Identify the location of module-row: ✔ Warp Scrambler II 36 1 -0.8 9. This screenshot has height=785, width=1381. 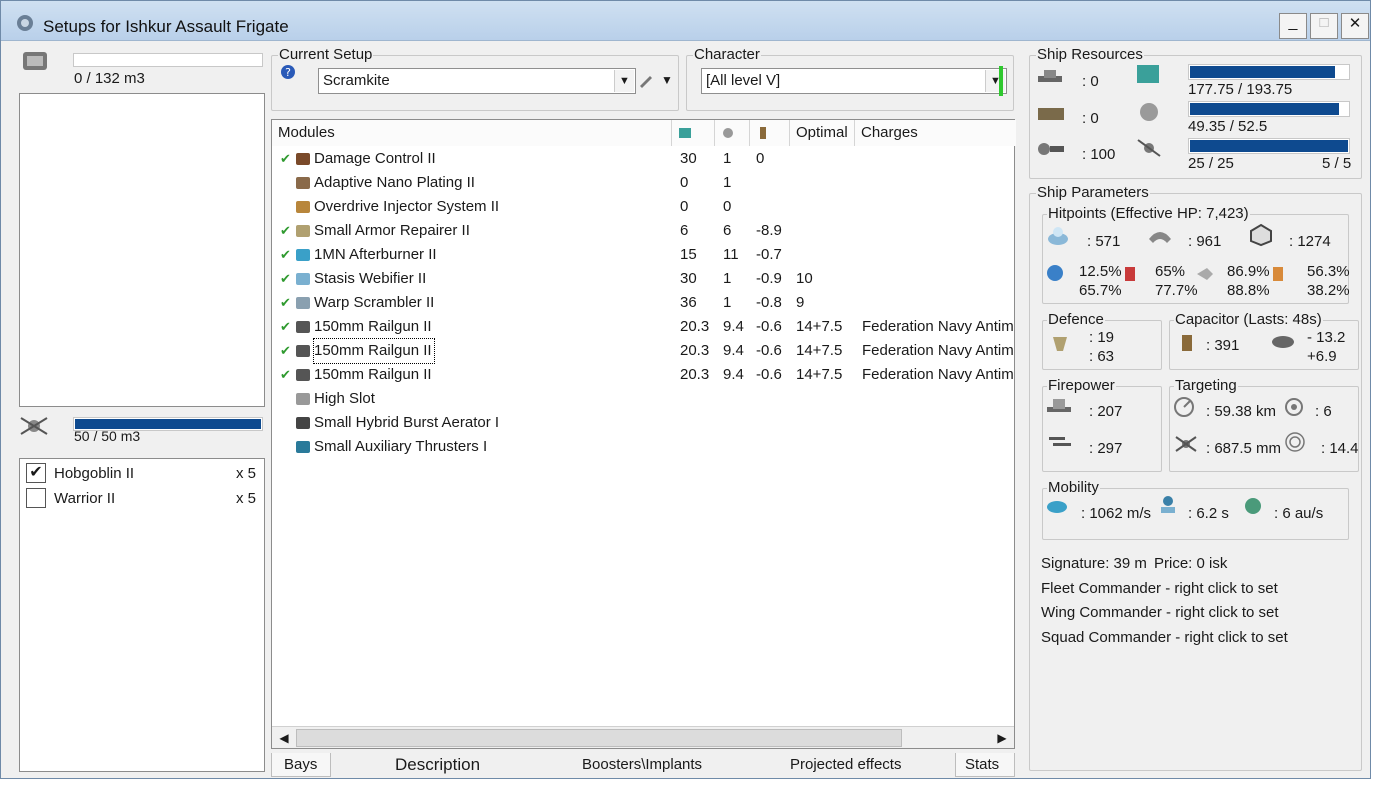
(643, 303).